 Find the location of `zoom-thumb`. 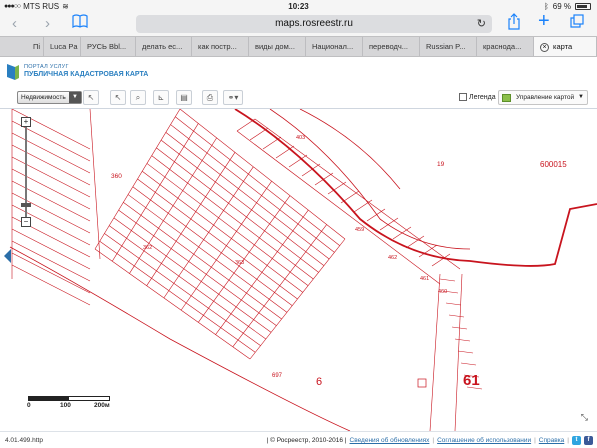

zoom-thumb is located at coordinates (26, 205).